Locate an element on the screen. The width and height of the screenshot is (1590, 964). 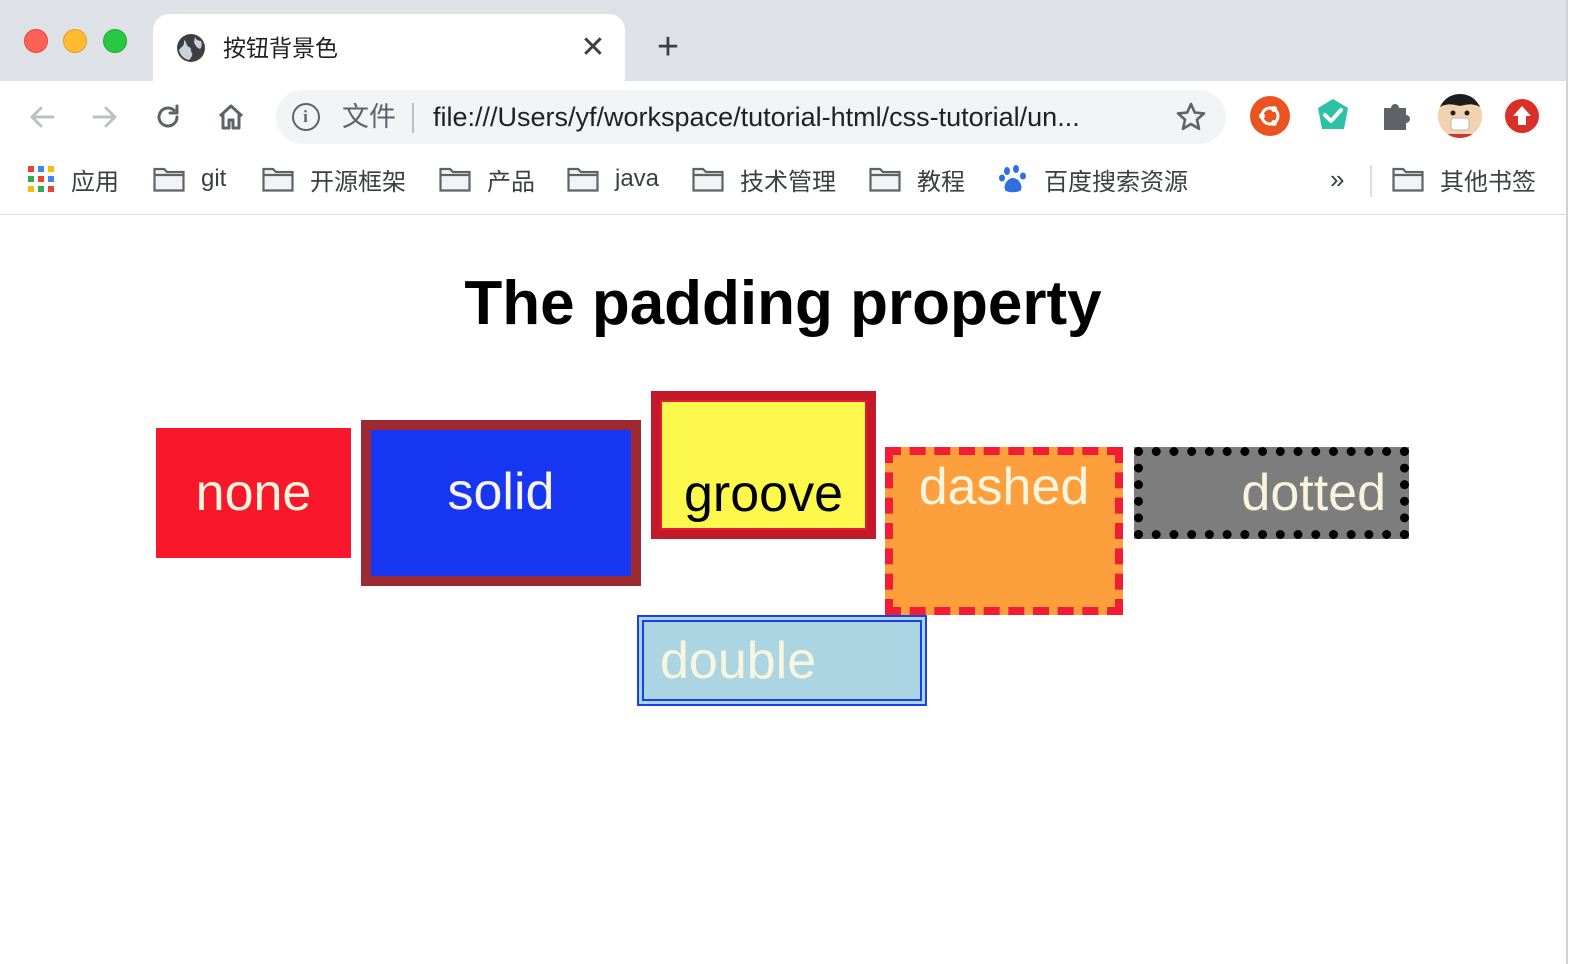
bookmarks-divider is located at coordinates (1371, 181).